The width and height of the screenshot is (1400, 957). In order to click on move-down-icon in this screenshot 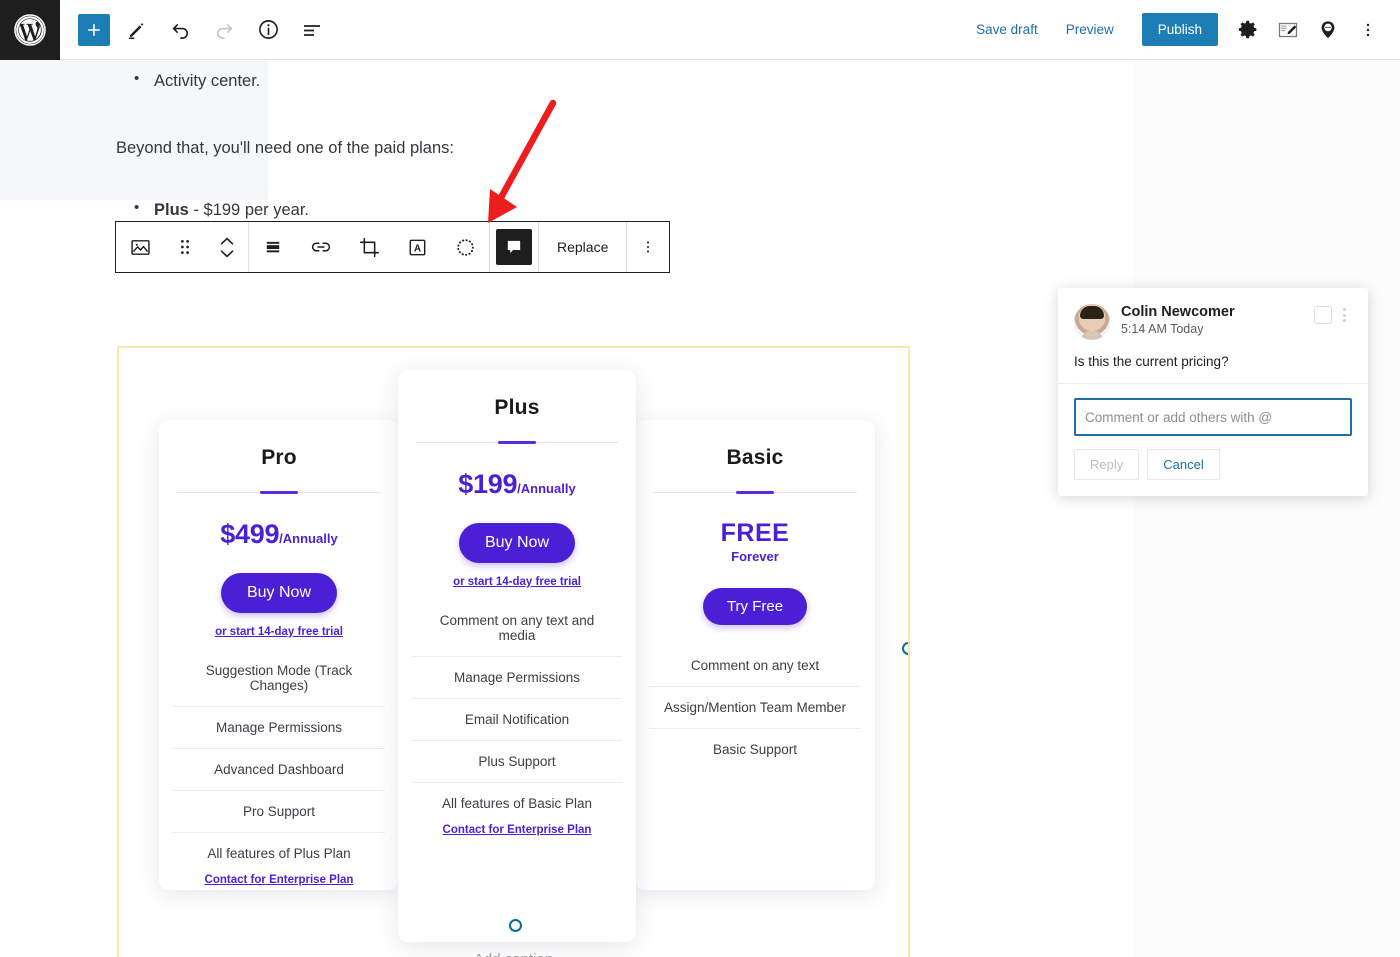, I will do `click(227, 253)`.